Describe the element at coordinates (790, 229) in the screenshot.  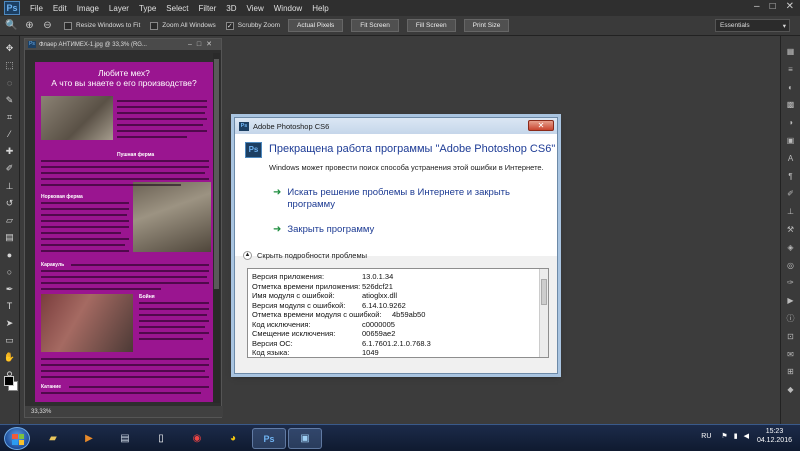
I see `tool-presets-panel-icon: ⚒` at that location.